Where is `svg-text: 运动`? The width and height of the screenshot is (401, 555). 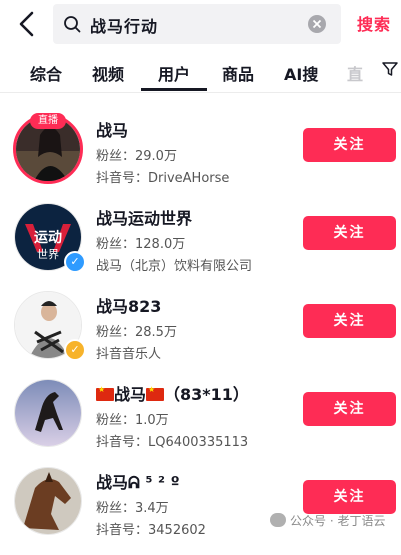 svg-text: 运动 is located at coordinates (48, 237).